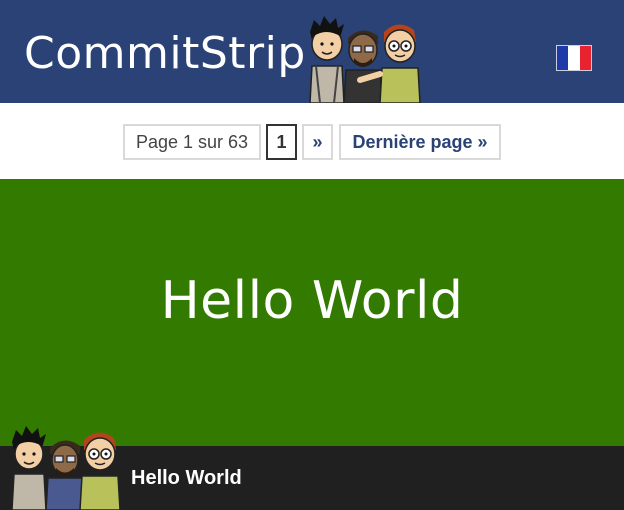 This screenshot has height=510, width=624. I want to click on pagination-bar: Page 1 sur 63 1 » Dernière page », so click(312, 141).